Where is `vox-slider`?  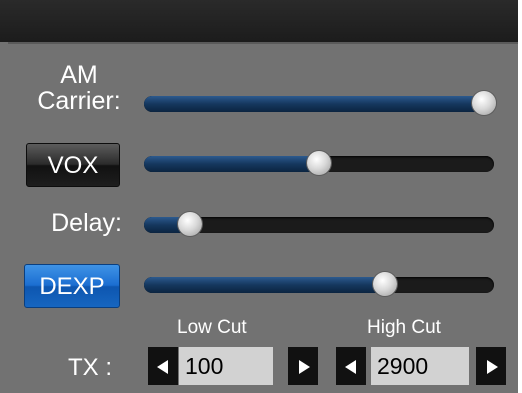
vox-slider is located at coordinates (319, 163).